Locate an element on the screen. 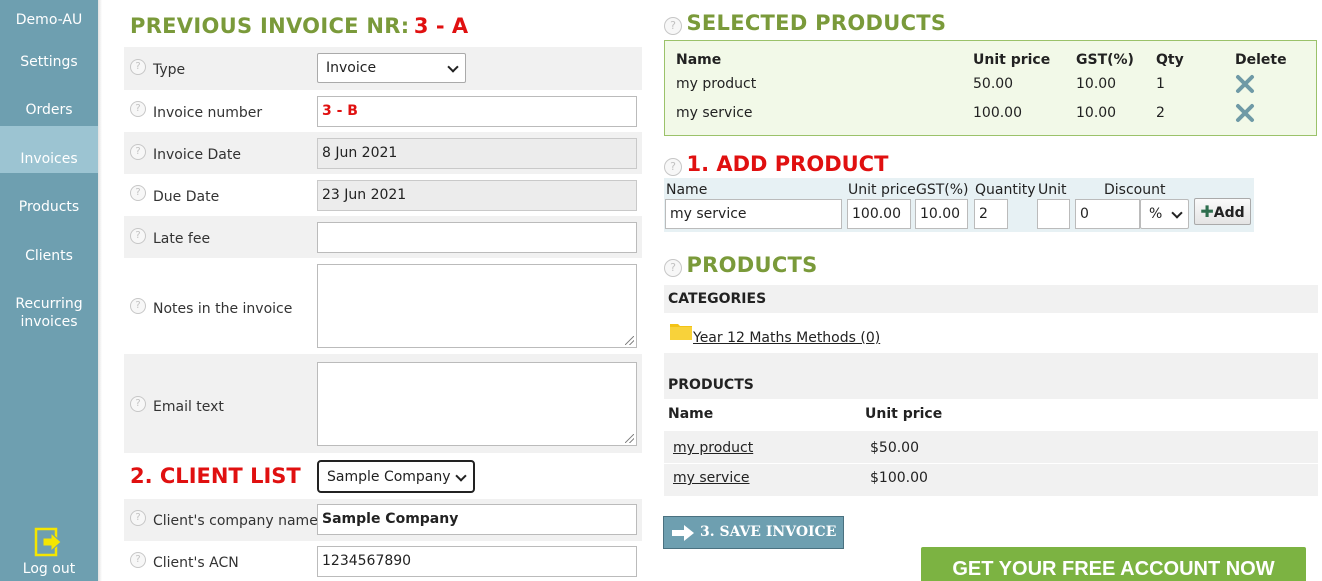  email-textarea is located at coordinates (477, 404).